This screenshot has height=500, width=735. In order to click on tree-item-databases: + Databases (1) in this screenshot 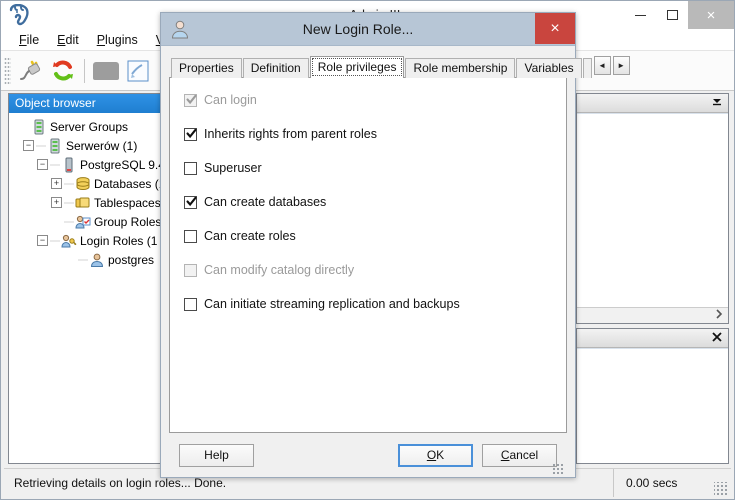, I will do `click(86, 183)`.